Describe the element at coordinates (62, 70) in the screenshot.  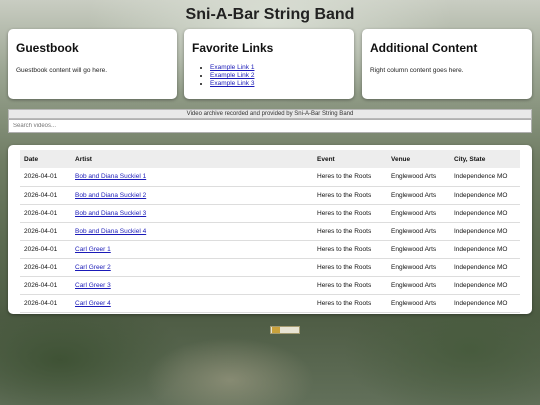
I see `guestbook-text: Guestbook content will go here.` at that location.